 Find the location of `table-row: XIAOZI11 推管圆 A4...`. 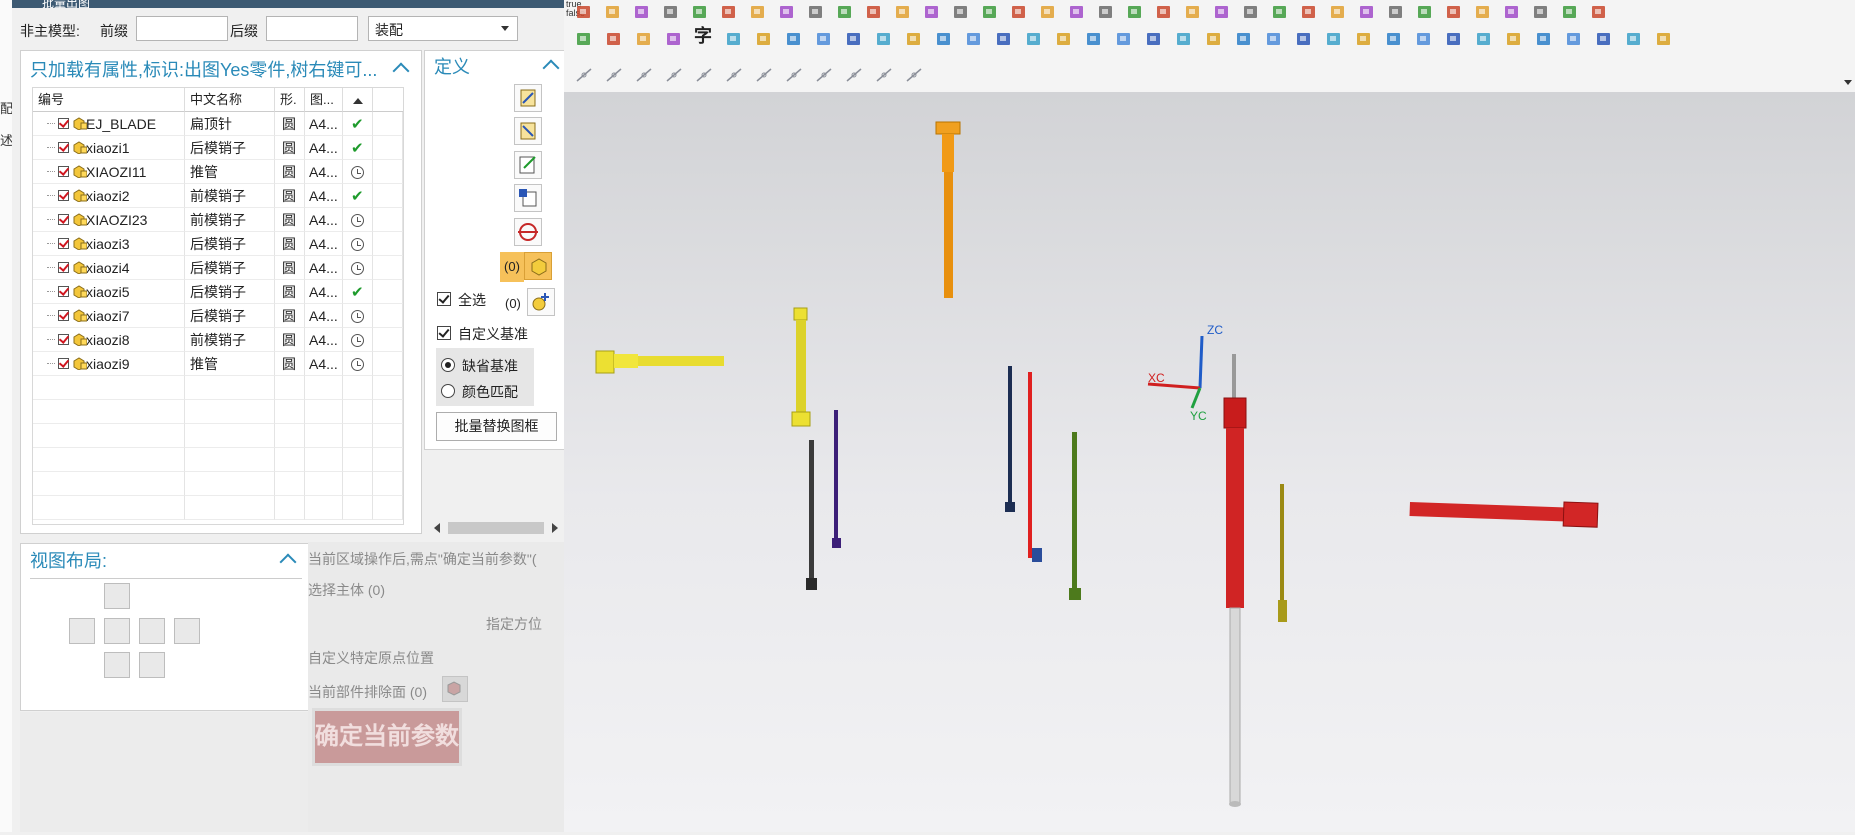

table-row: XIAOZI11 推管圆 A4... is located at coordinates (218, 172).